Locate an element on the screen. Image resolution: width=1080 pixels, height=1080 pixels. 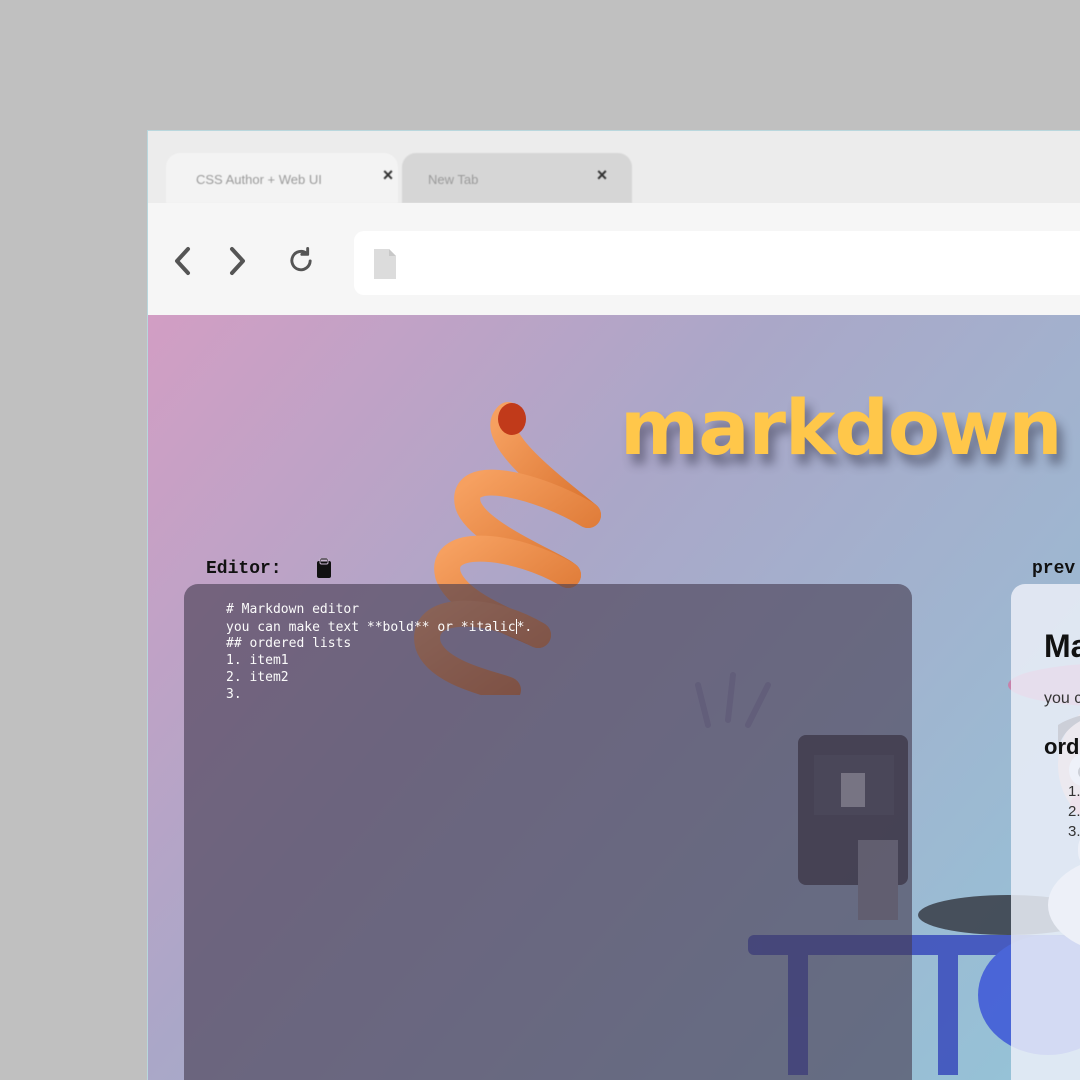
preview-paragraph: you c is located at coordinates (1062, 698).